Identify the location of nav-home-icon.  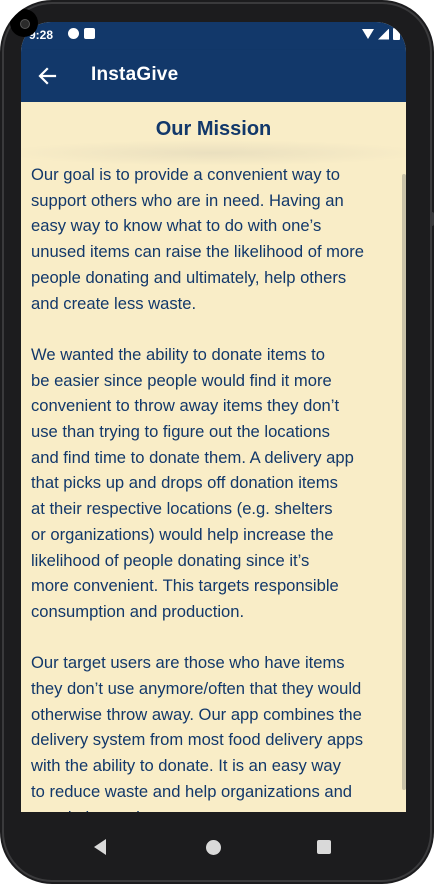
(213, 847).